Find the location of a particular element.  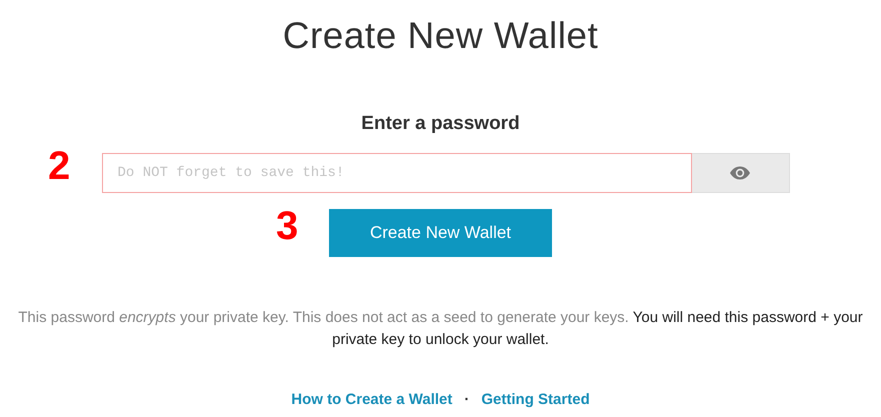

page-title: Create New Wallet is located at coordinates (440, 36).